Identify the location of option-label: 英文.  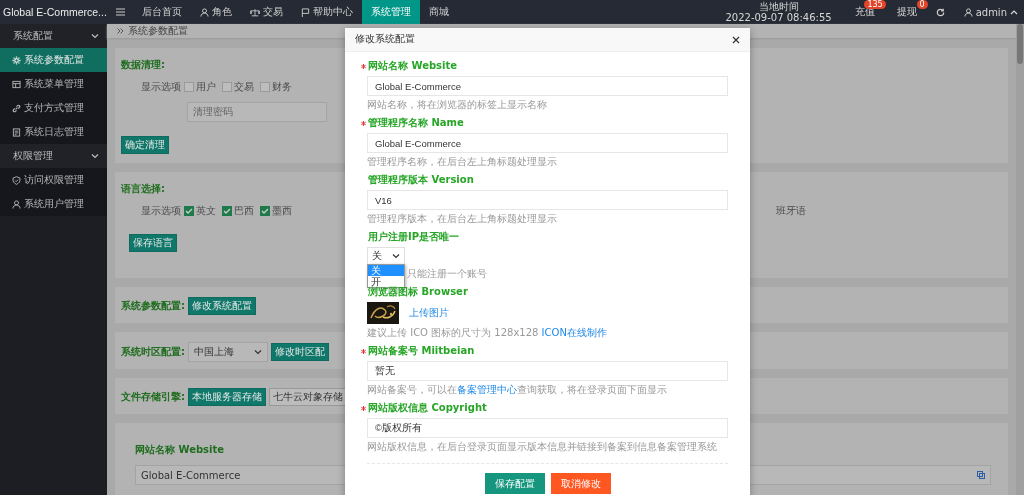
(206, 211).